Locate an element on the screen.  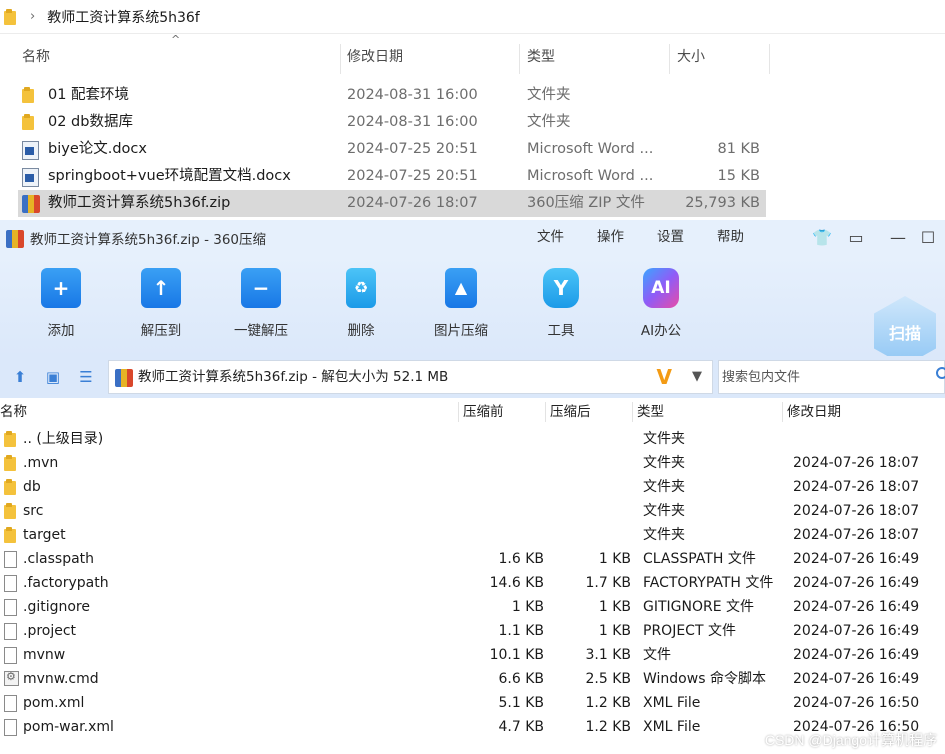
archive-file-modified: 2024-07-26 16:50 is located at coordinates (856, 703).